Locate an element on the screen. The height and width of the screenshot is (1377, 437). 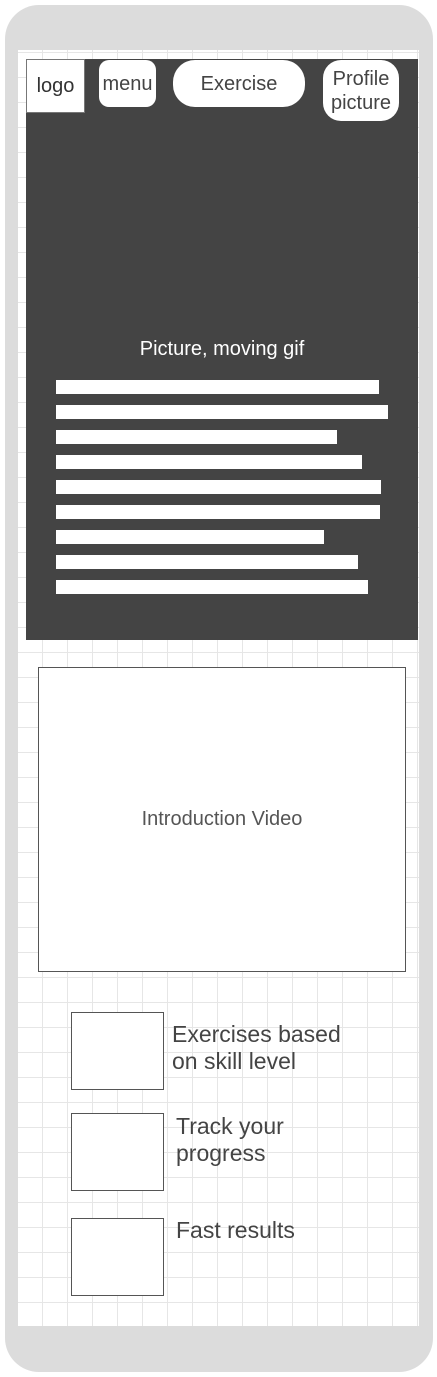
profile-picture-button: Profile picture is located at coordinates (361, 90).